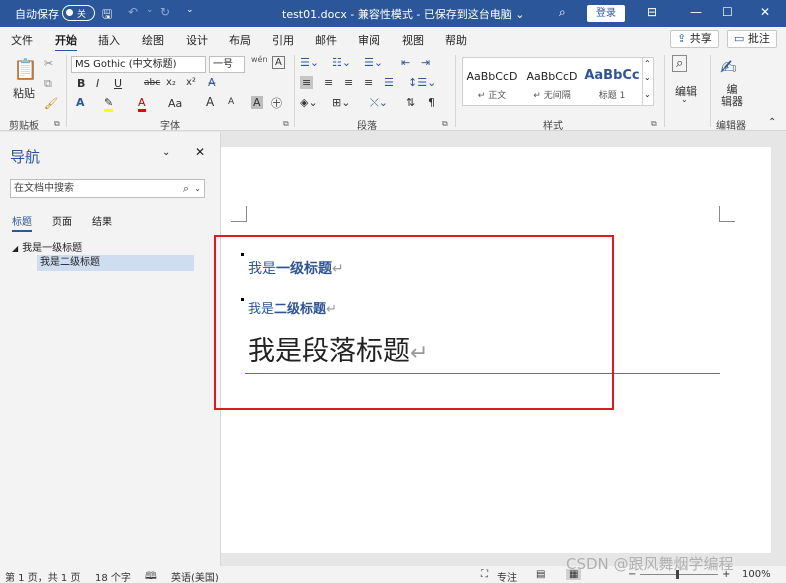 This screenshot has height=583, width=786. Describe the element at coordinates (765, 12) in the screenshot. I see `close-icon: ✕` at that location.